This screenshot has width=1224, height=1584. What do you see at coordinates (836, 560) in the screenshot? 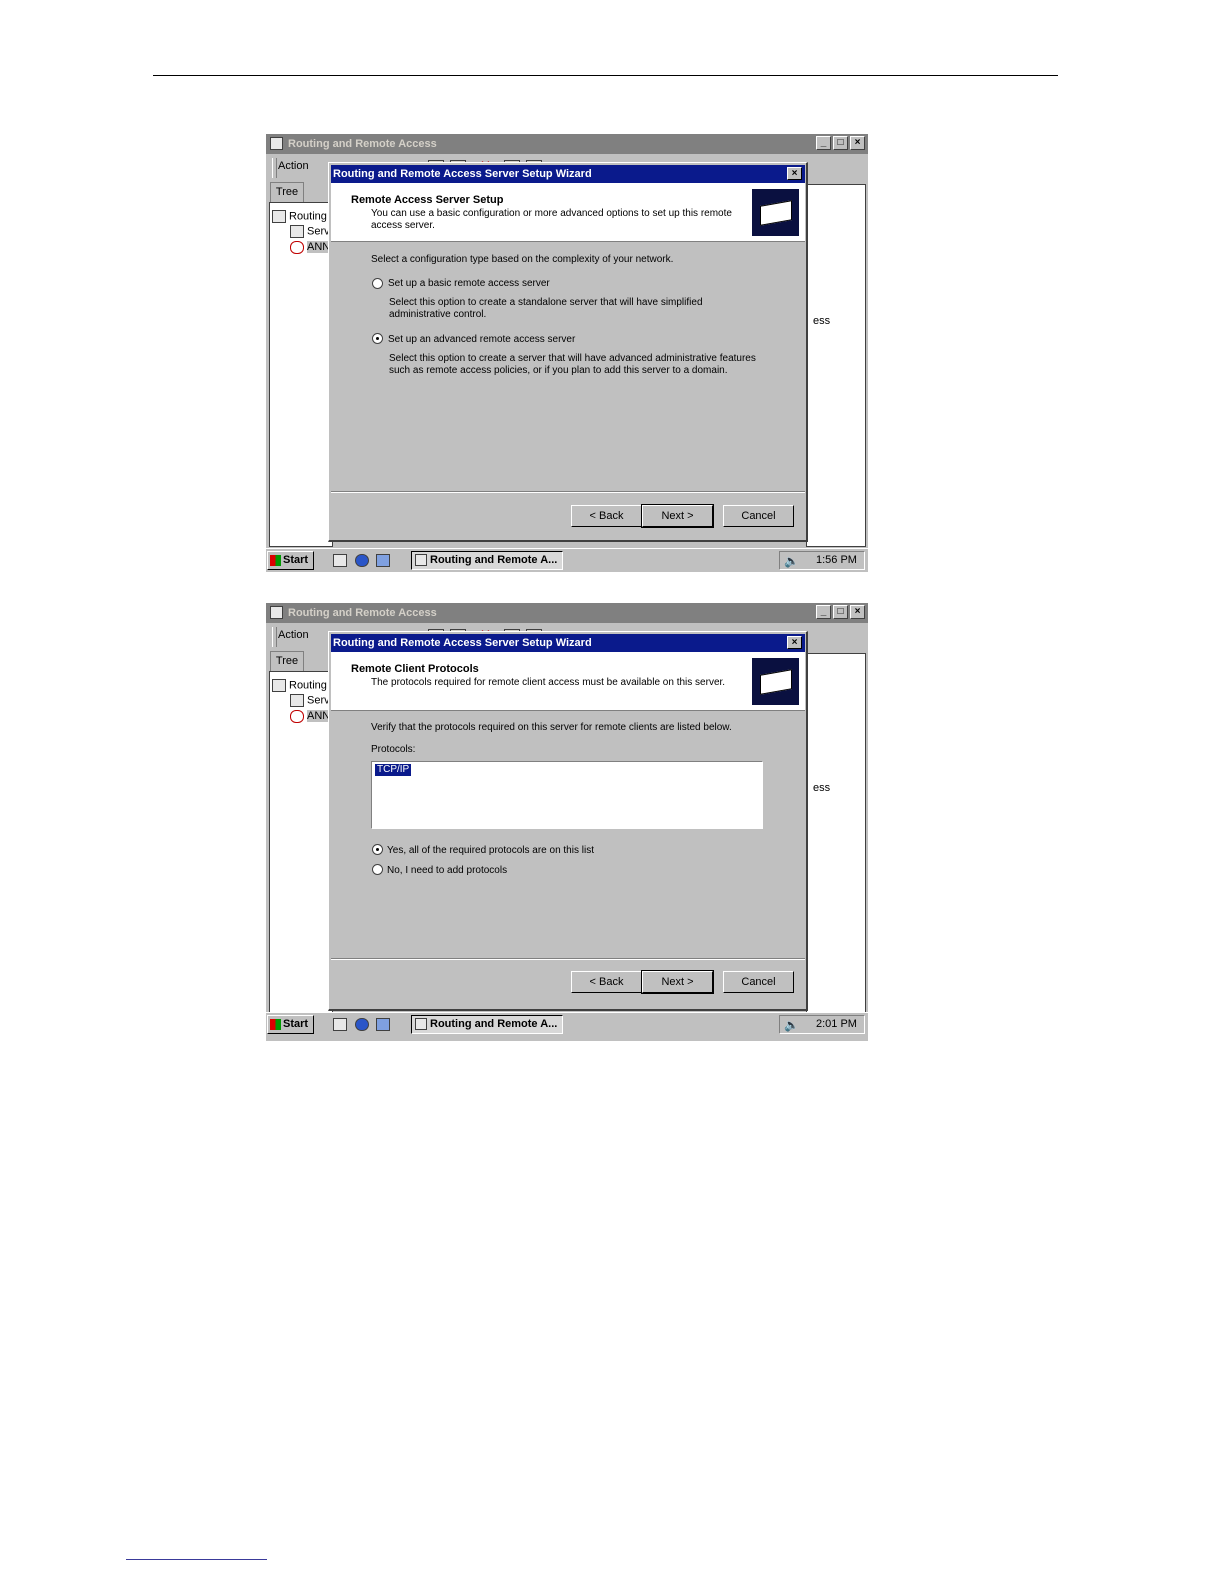
I see `clock: 1:56 PM` at bounding box center [836, 560].